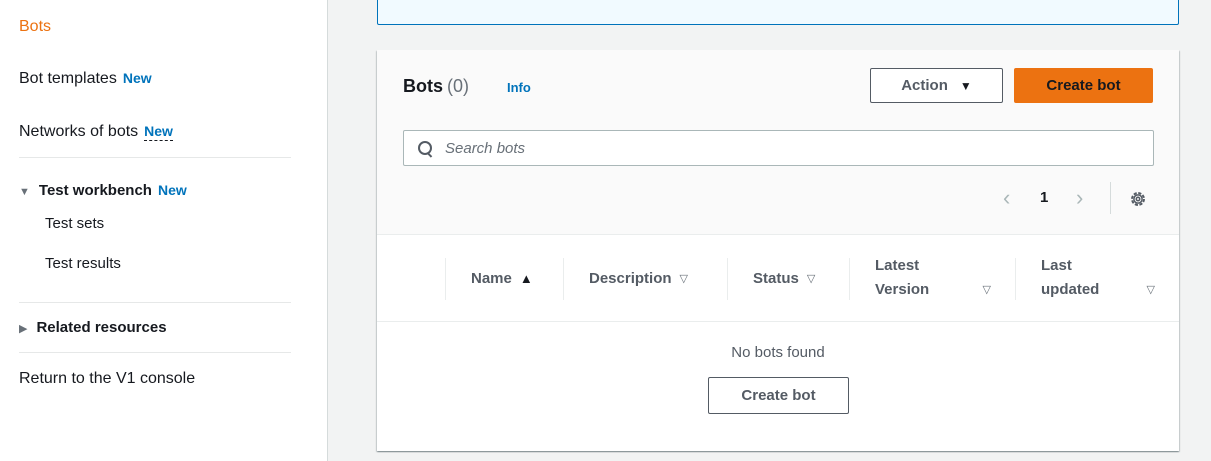  Describe the element at coordinates (1056, 265) in the screenshot. I see `column-header-line: Last` at that location.